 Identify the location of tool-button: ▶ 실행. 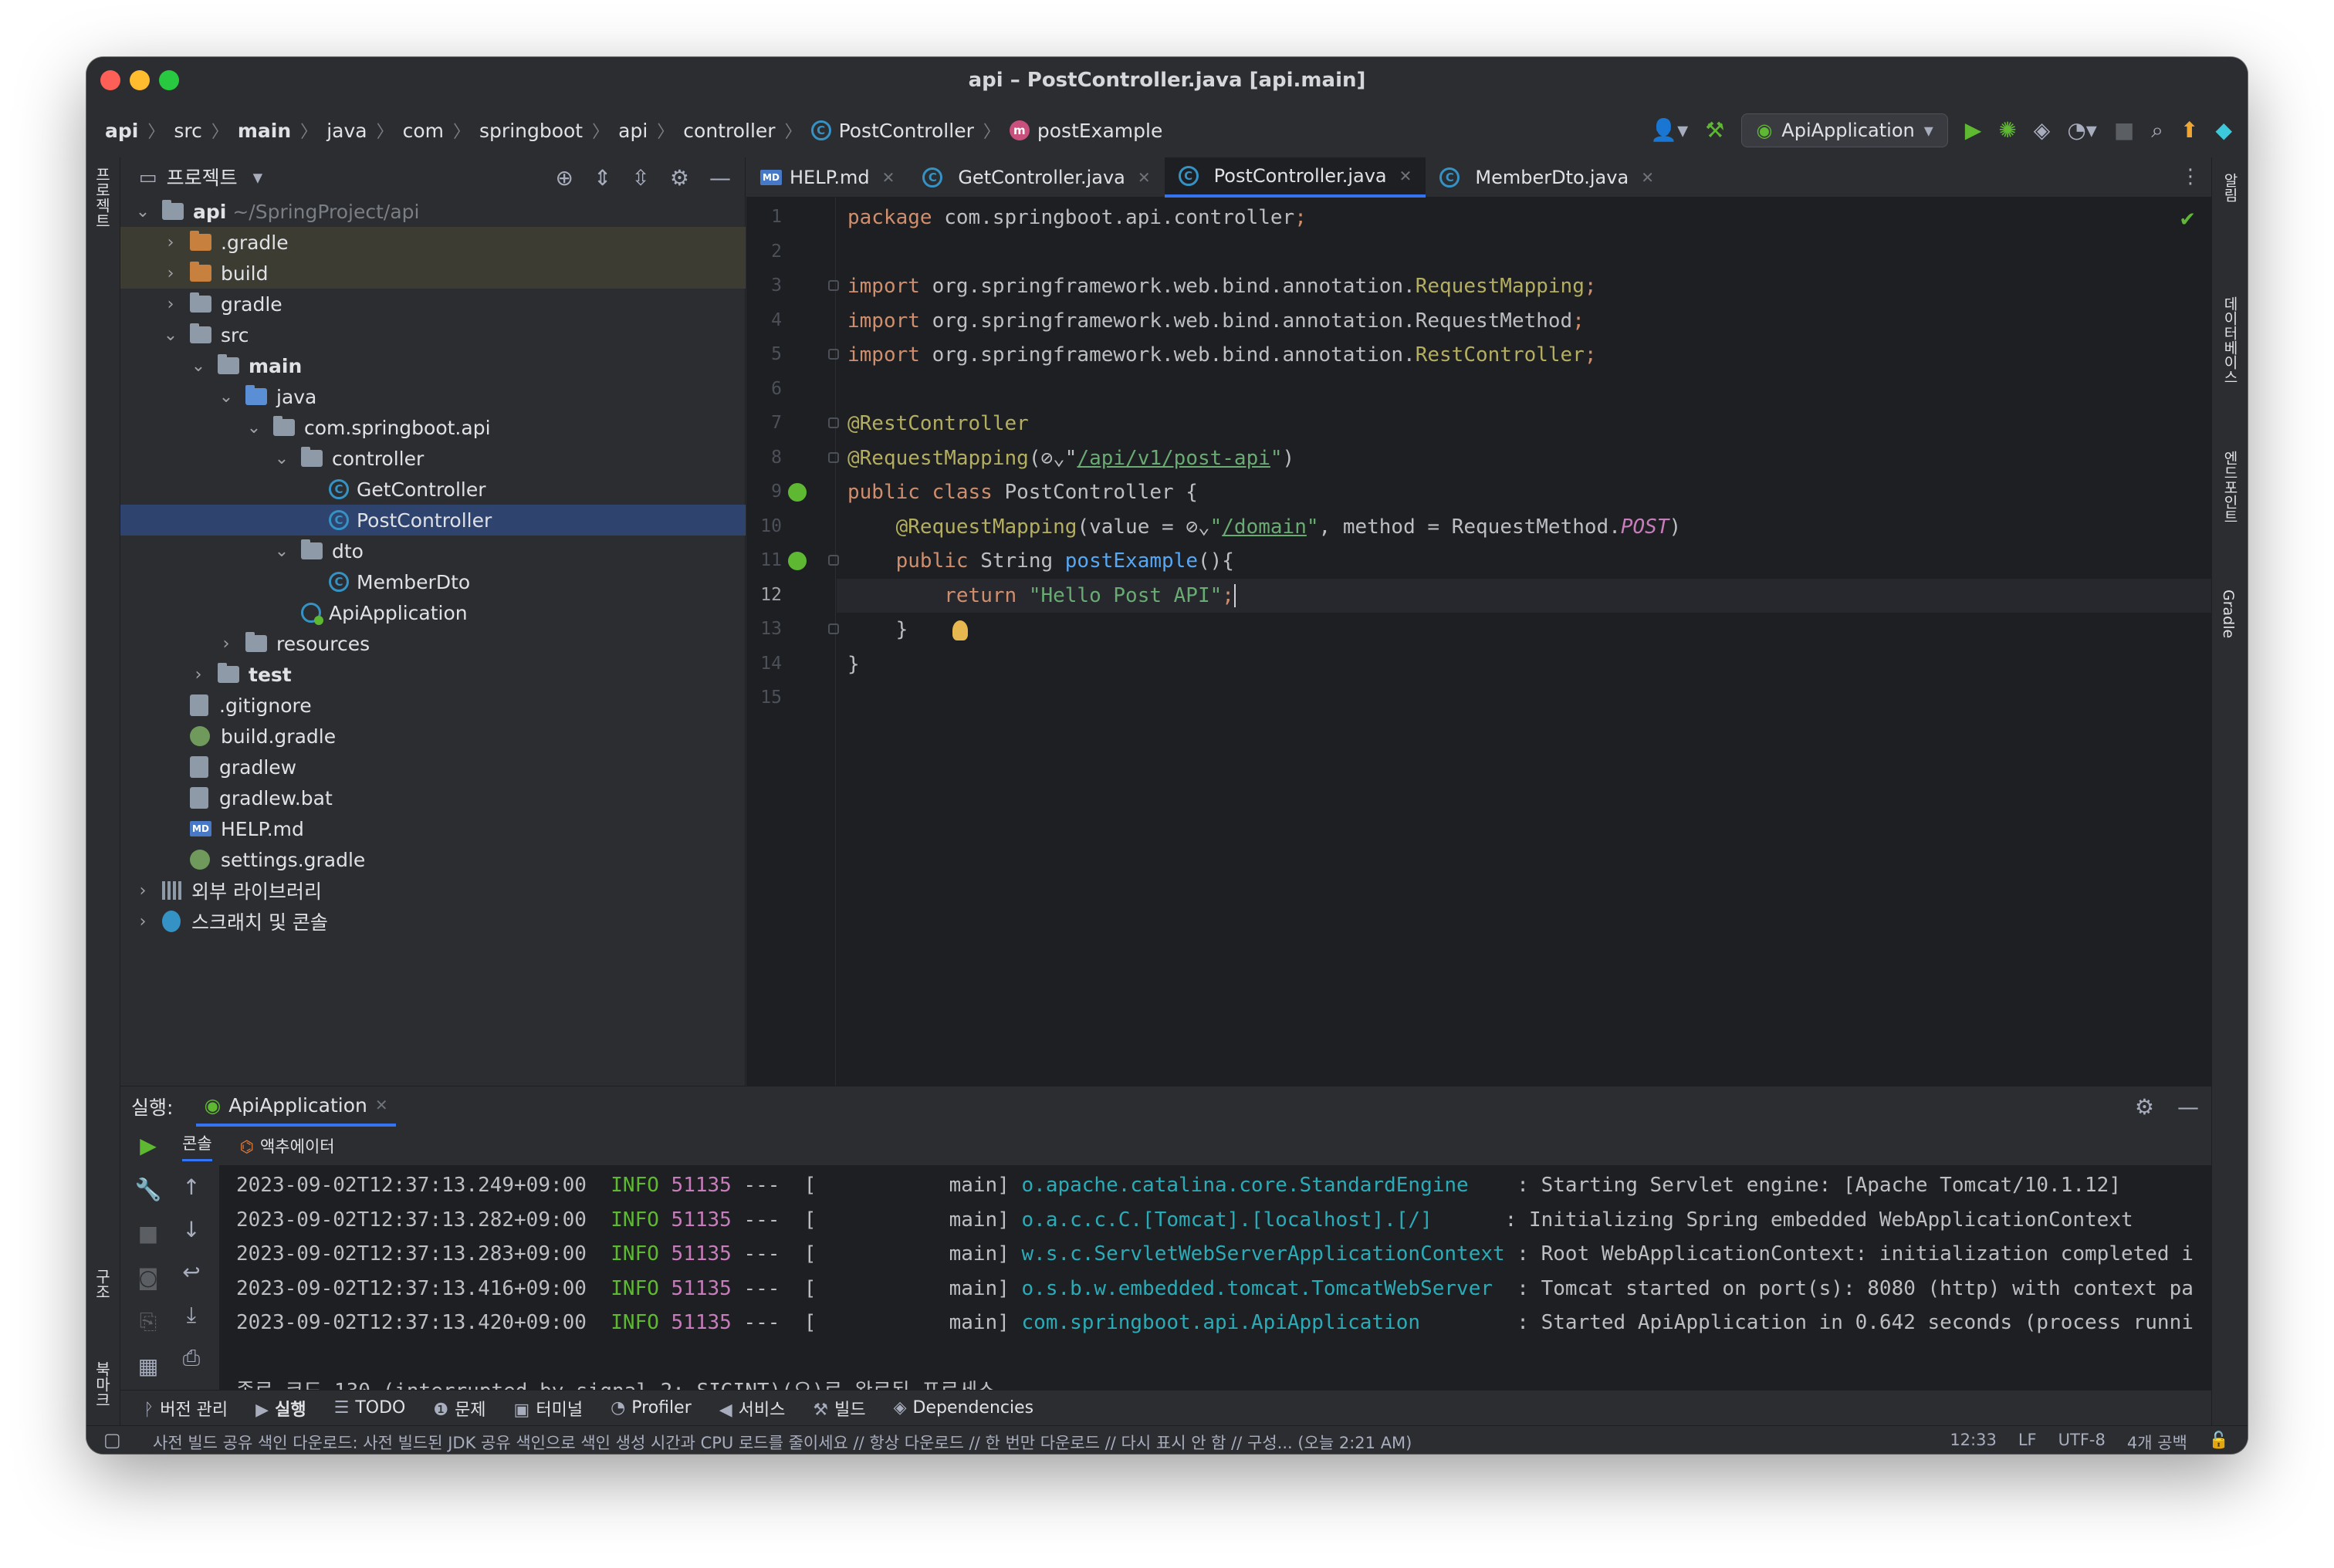
(280, 1408).